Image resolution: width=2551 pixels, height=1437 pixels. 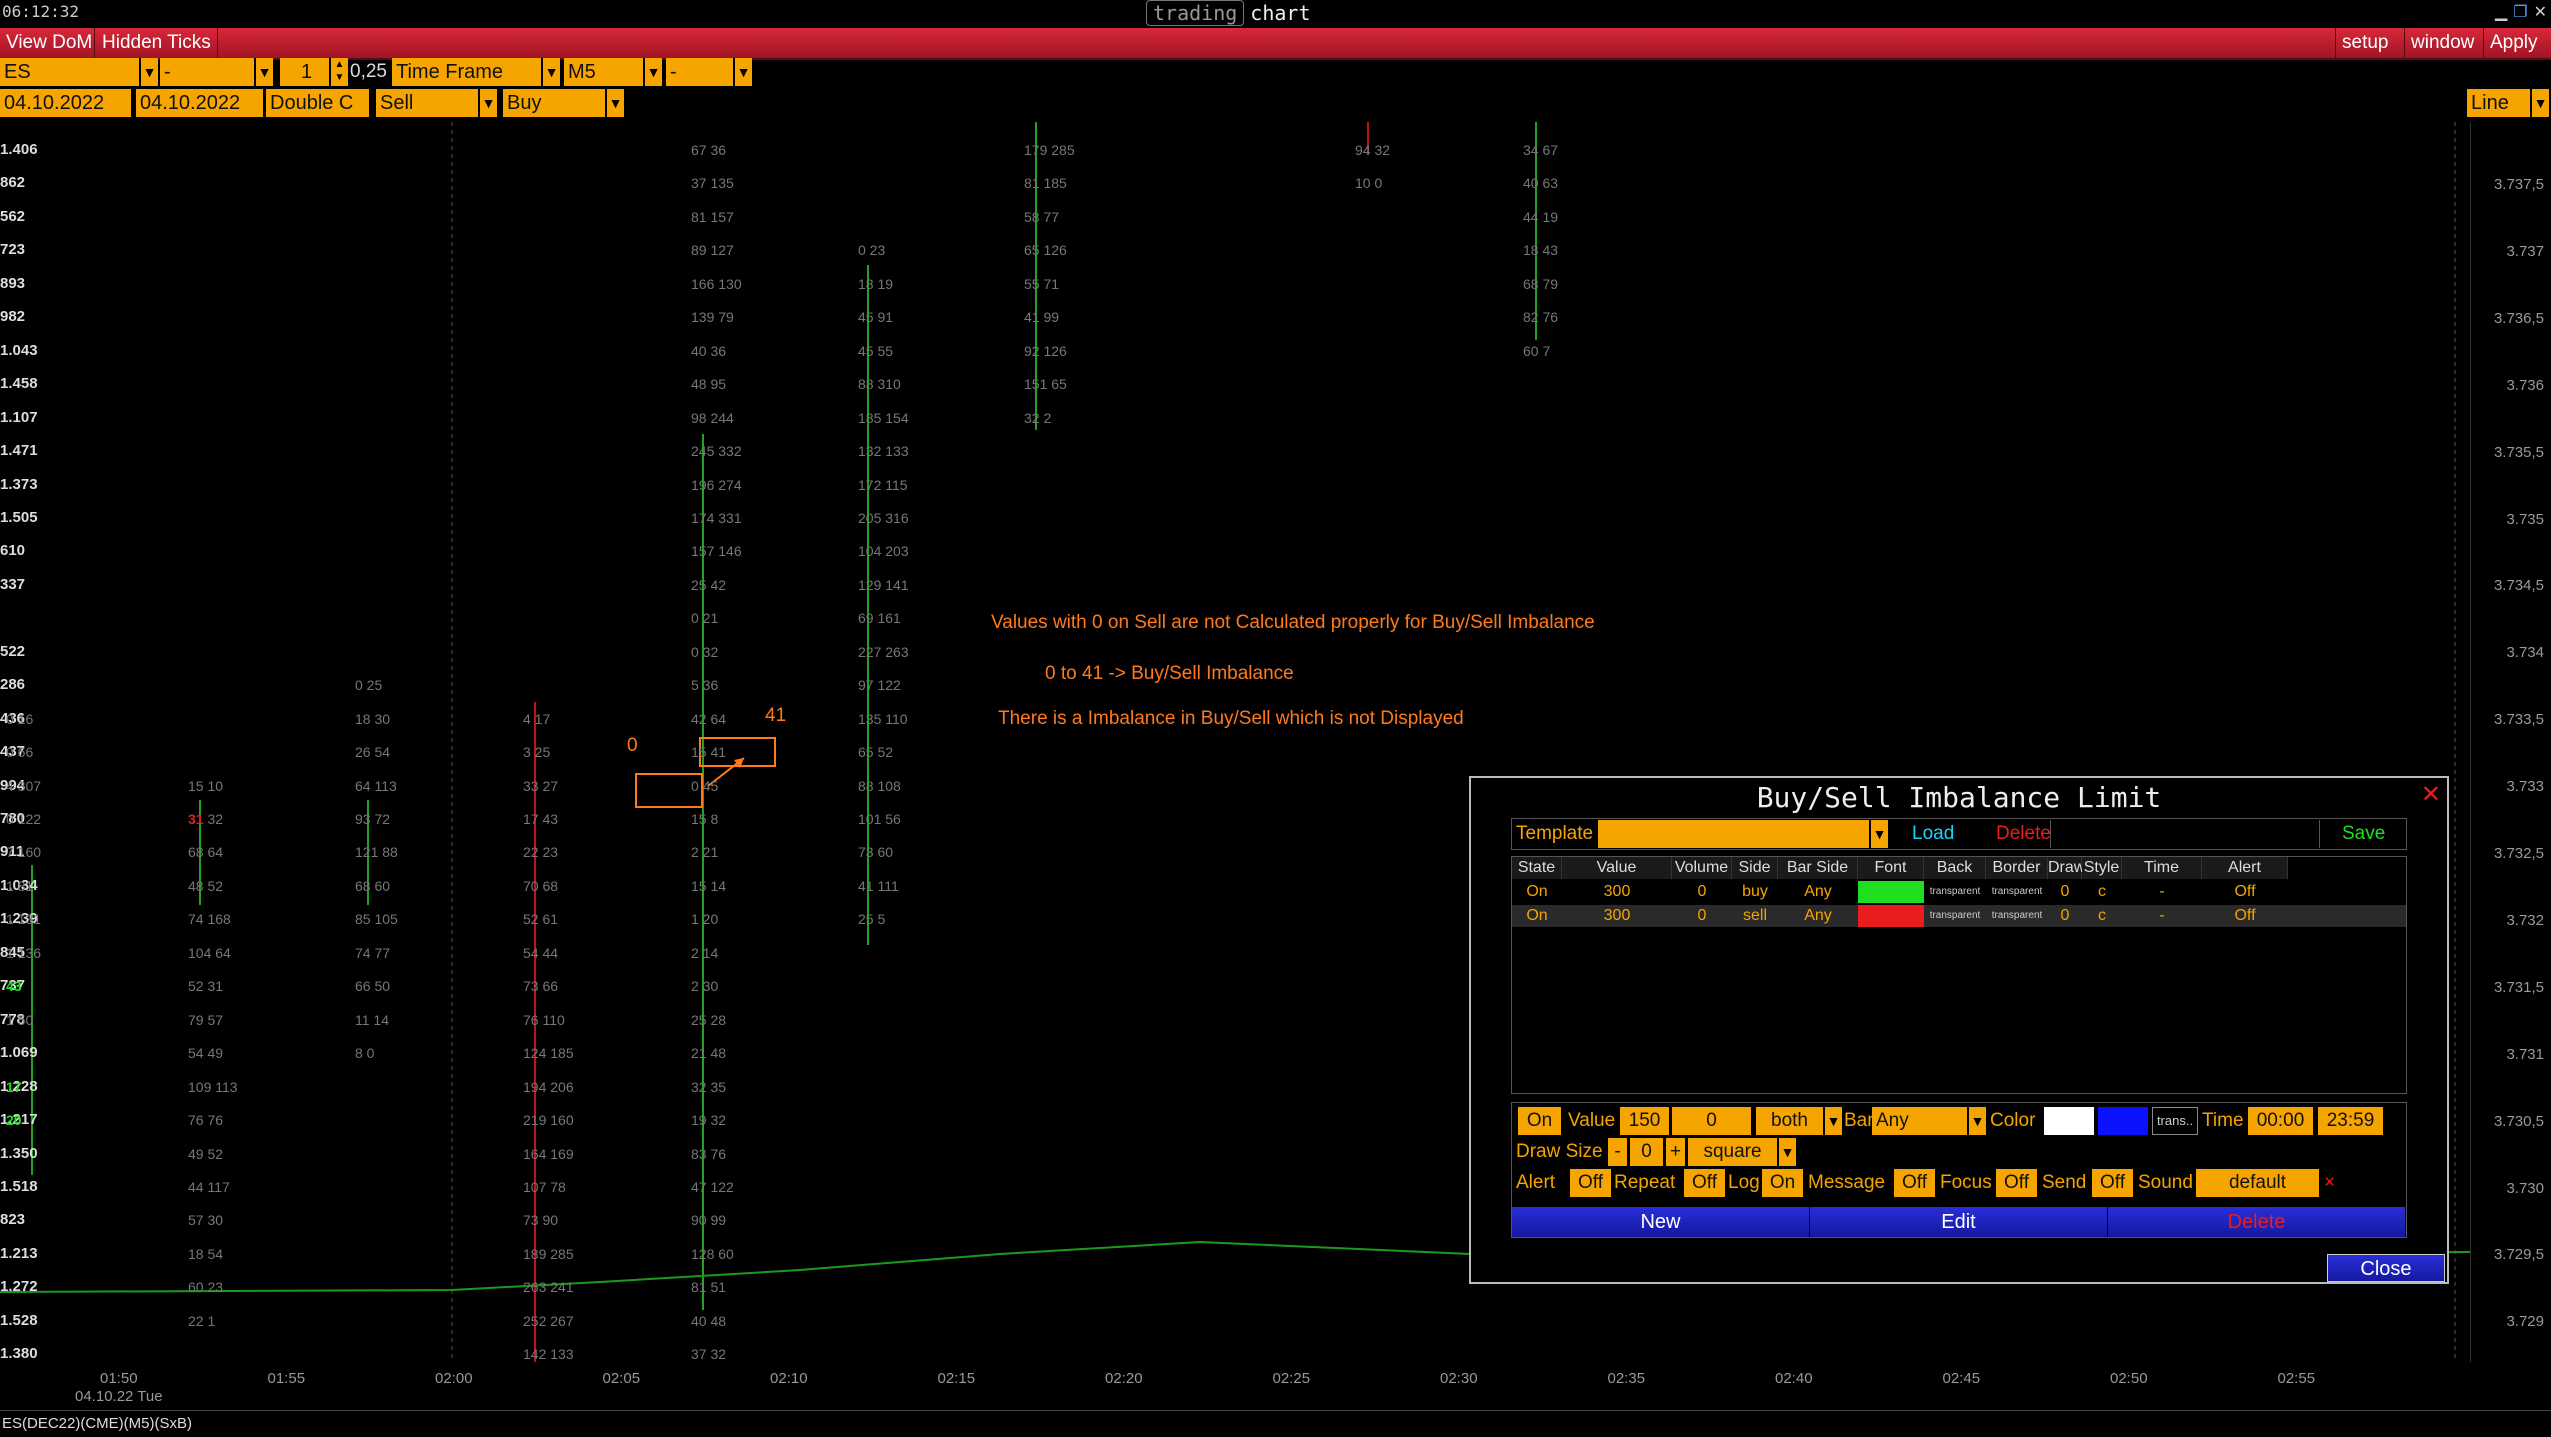 I want to click on column-header: Value, so click(x=1617, y=868).